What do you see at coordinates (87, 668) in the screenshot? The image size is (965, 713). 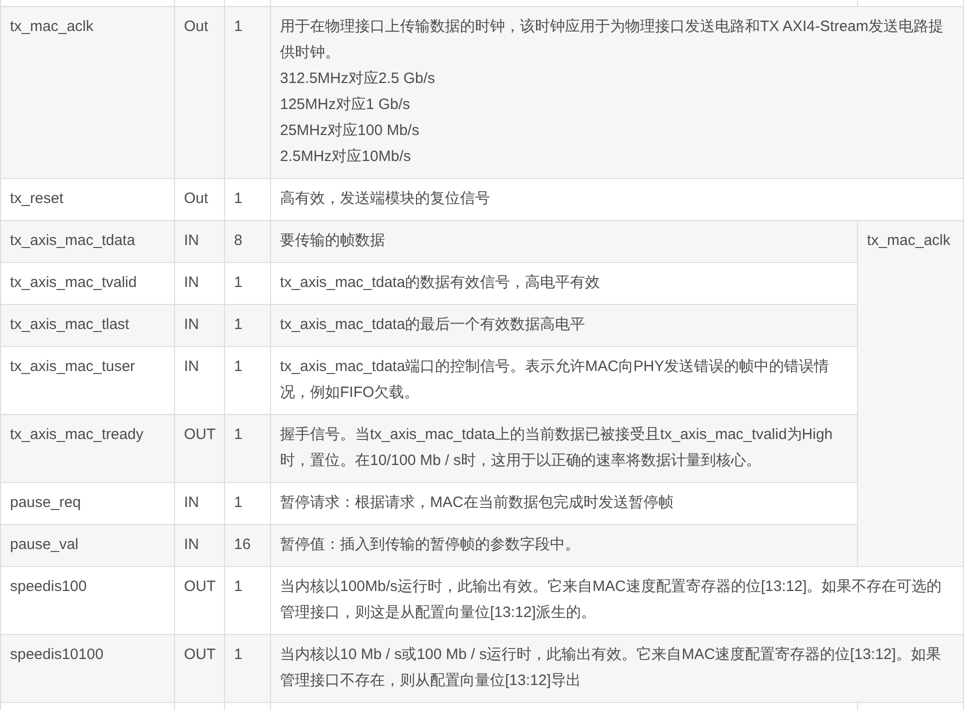 I see `table-cell: speedis10100` at bounding box center [87, 668].